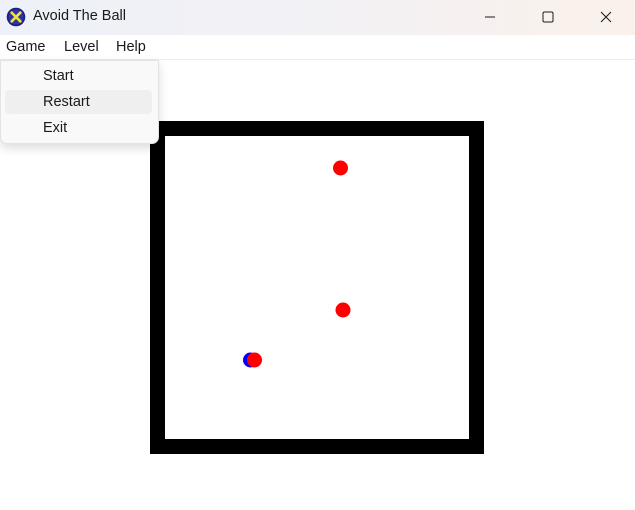 The height and width of the screenshot is (510, 635). Describe the element at coordinates (131, 47) in the screenshot. I see `menu-help: Help` at that location.